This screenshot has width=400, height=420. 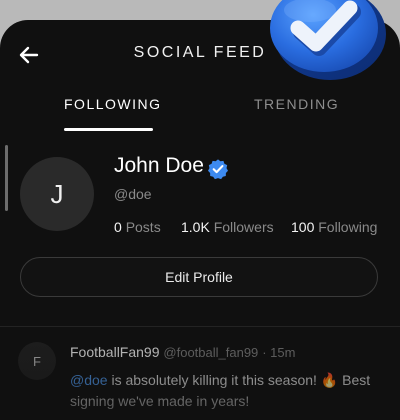 What do you see at coordinates (200, 112) in the screenshot?
I see `tab-bar: FOLLOWING TRENDING` at bounding box center [200, 112].